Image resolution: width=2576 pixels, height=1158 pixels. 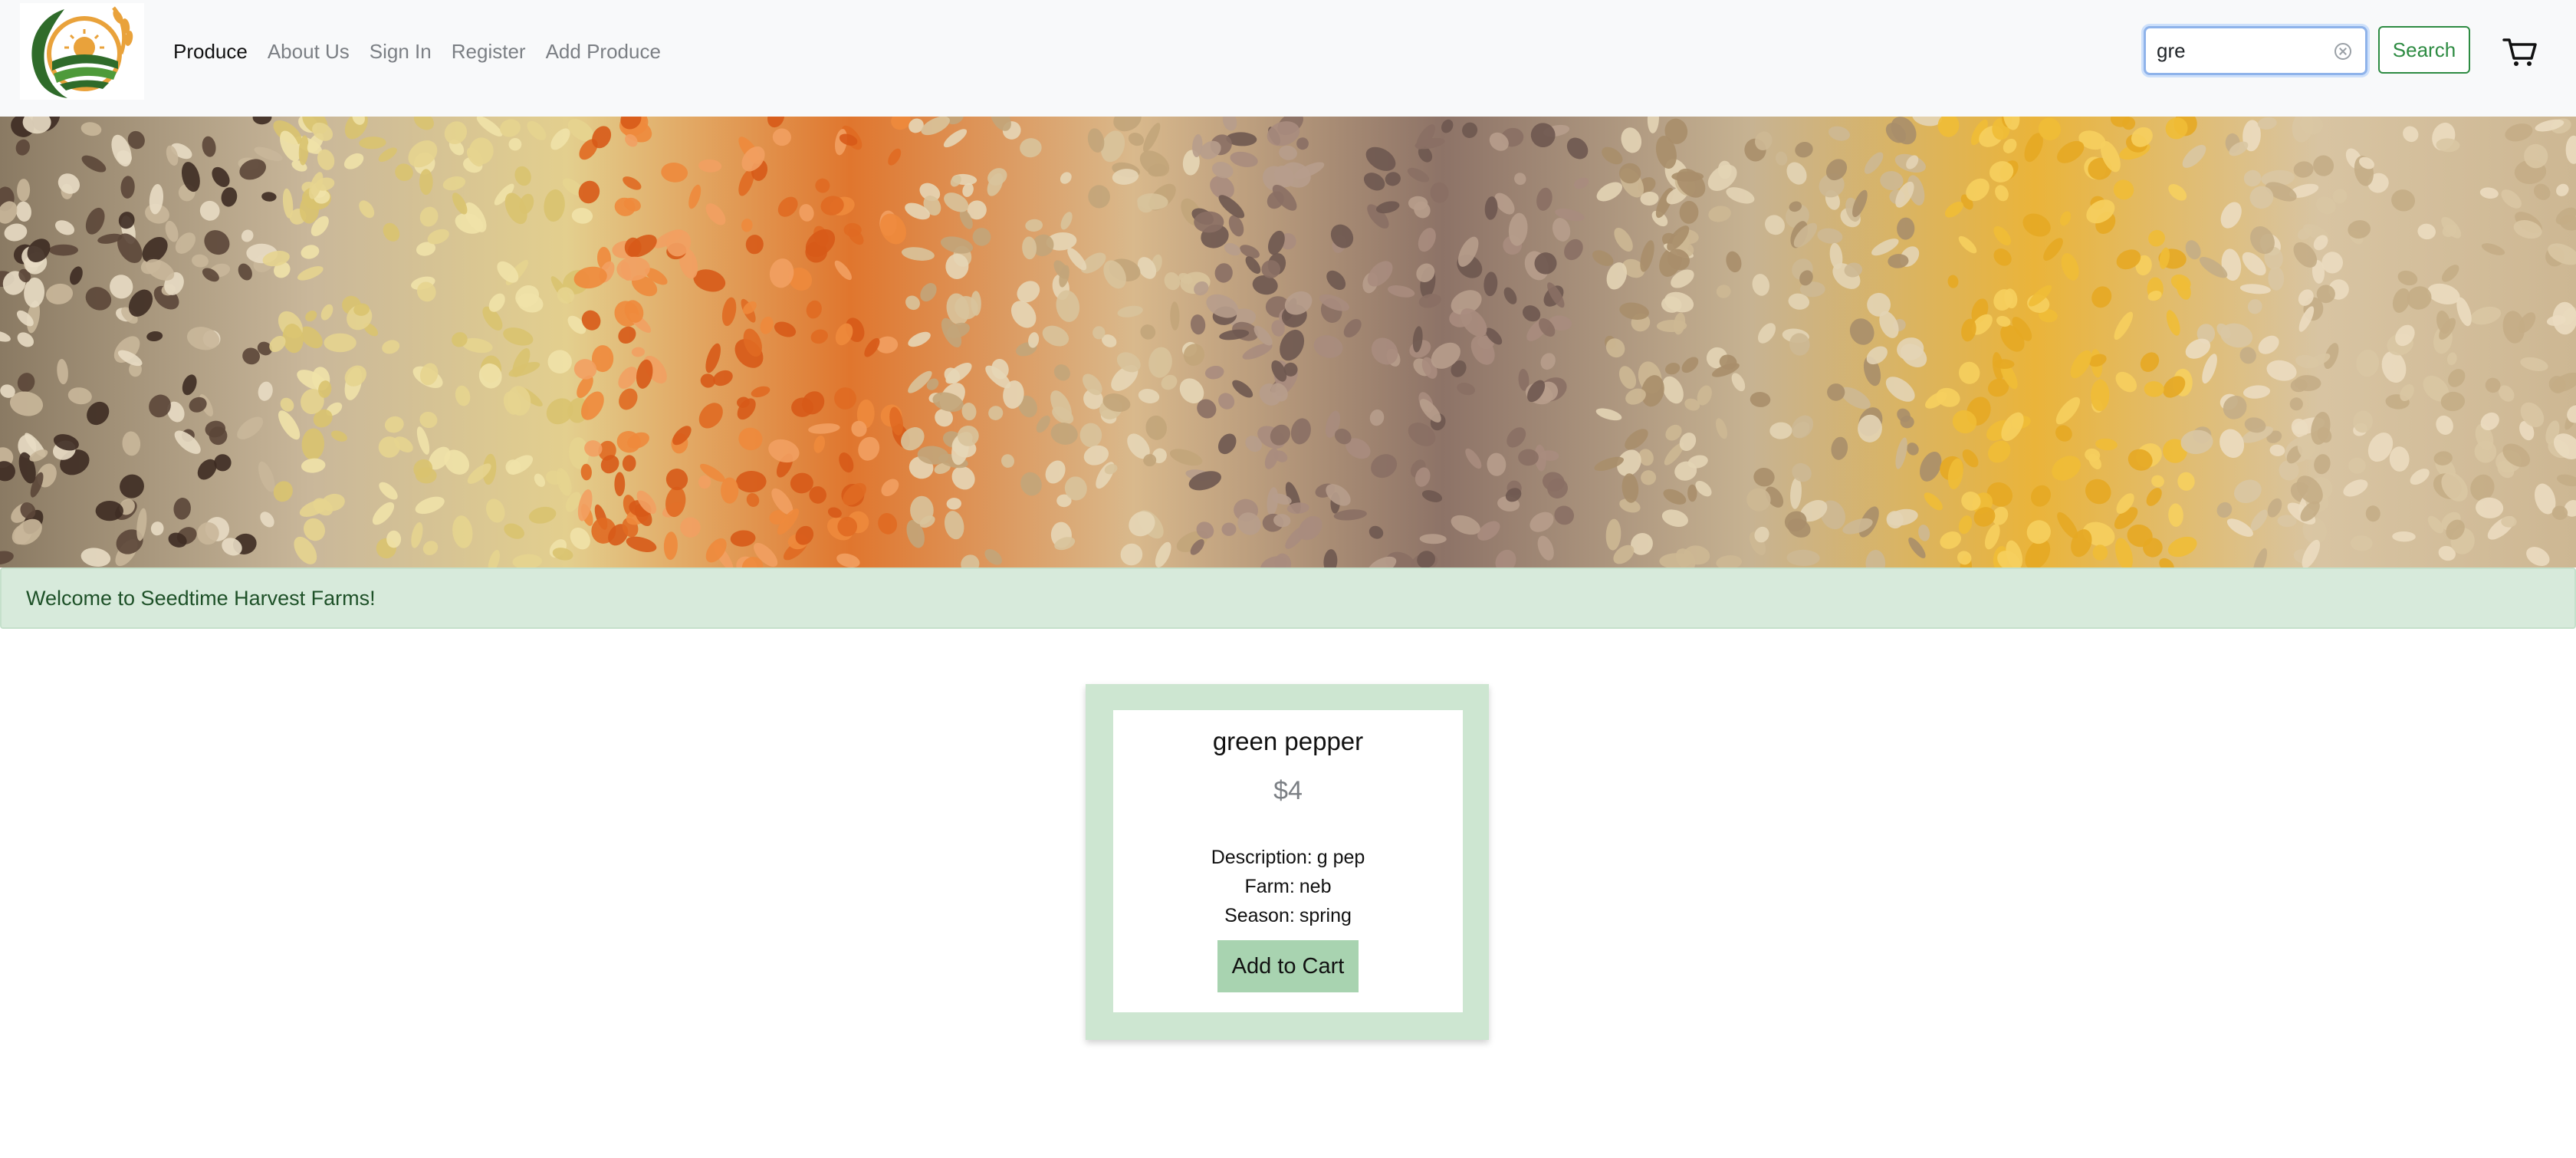 I want to click on season-label: Season:, so click(x=1259, y=915).